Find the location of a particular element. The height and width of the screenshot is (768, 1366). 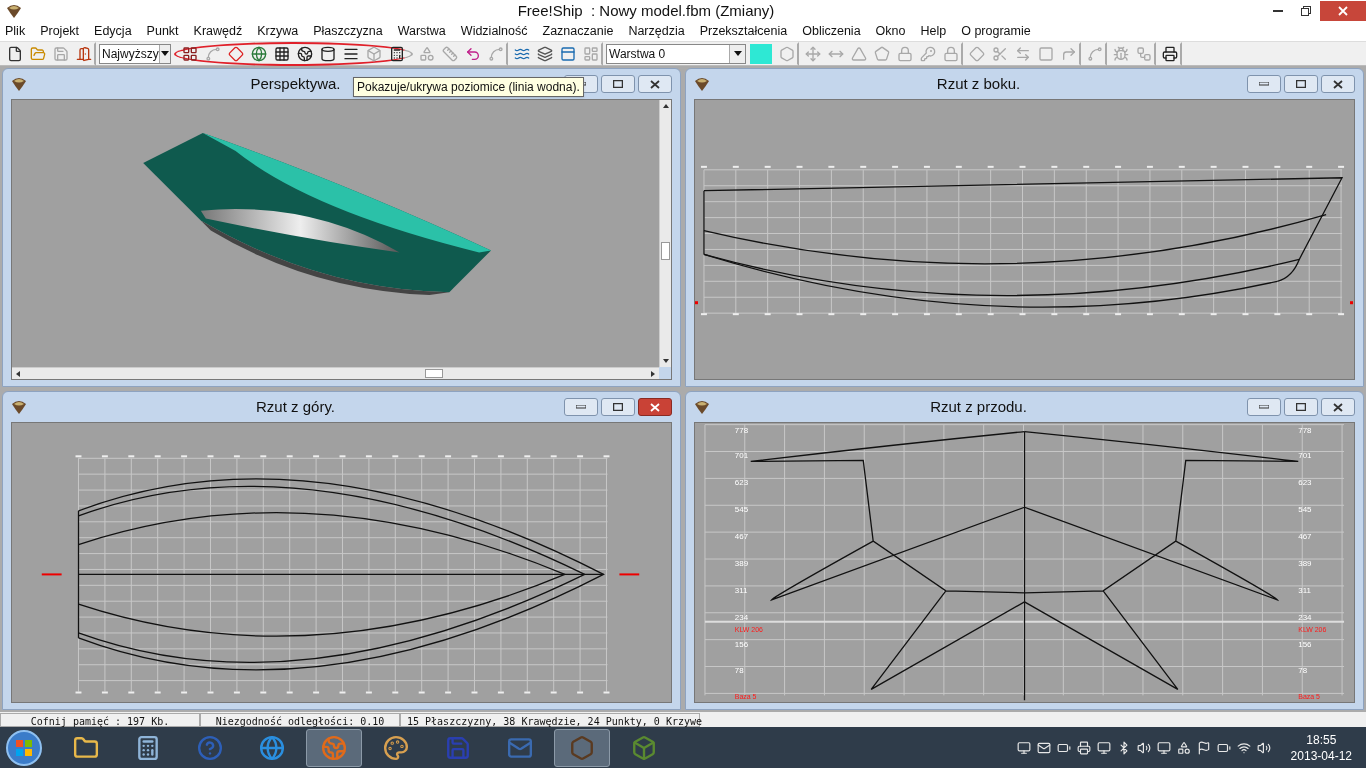

clock-date: 2013-04-12 is located at coordinates (1321, 755).